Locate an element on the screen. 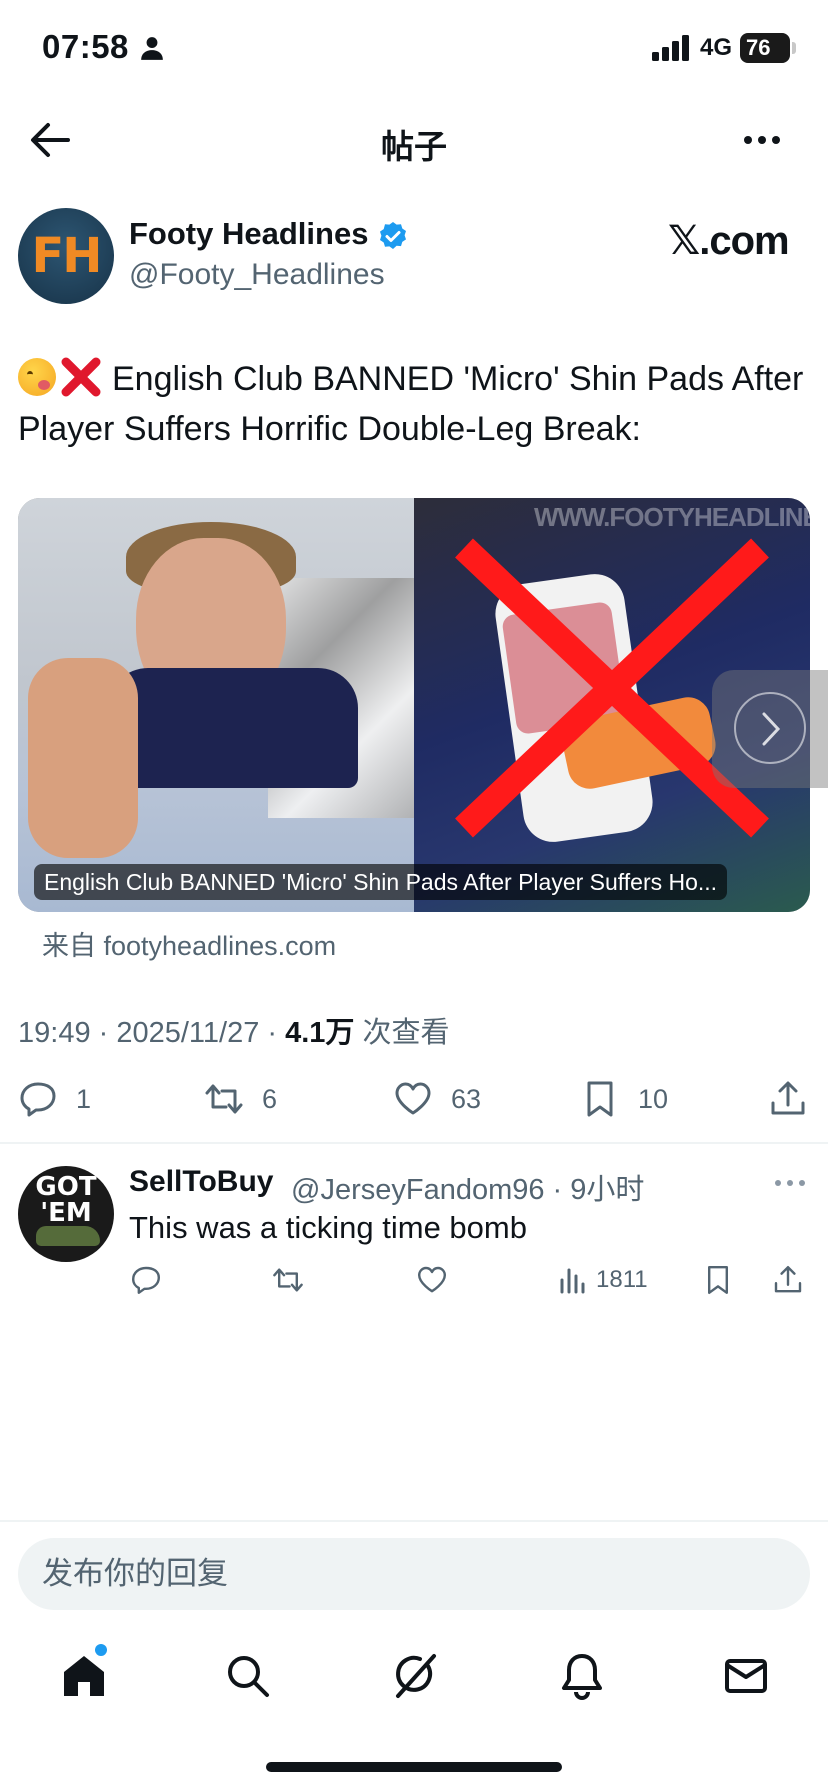 The height and width of the screenshot is (1792, 828). reply-count: 1 is located at coordinates (84, 1098).